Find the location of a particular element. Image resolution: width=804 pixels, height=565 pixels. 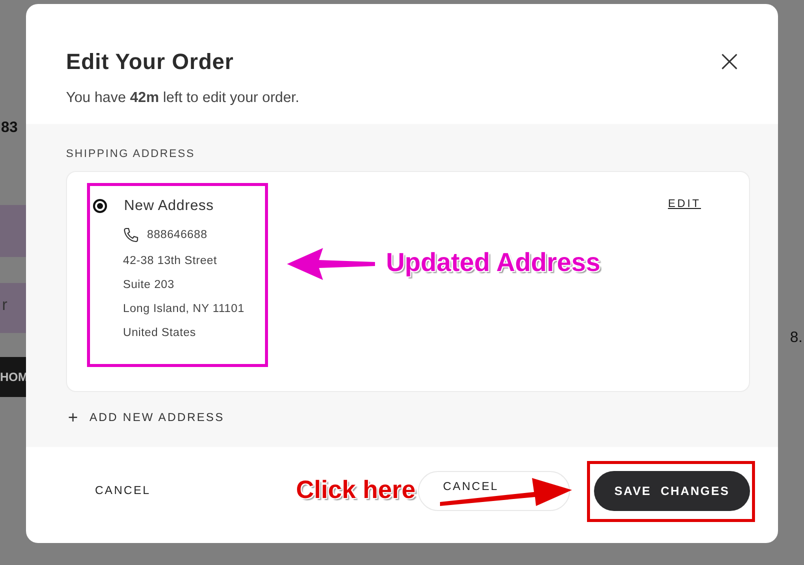

arrow-icon is located at coordinates (331, 264).